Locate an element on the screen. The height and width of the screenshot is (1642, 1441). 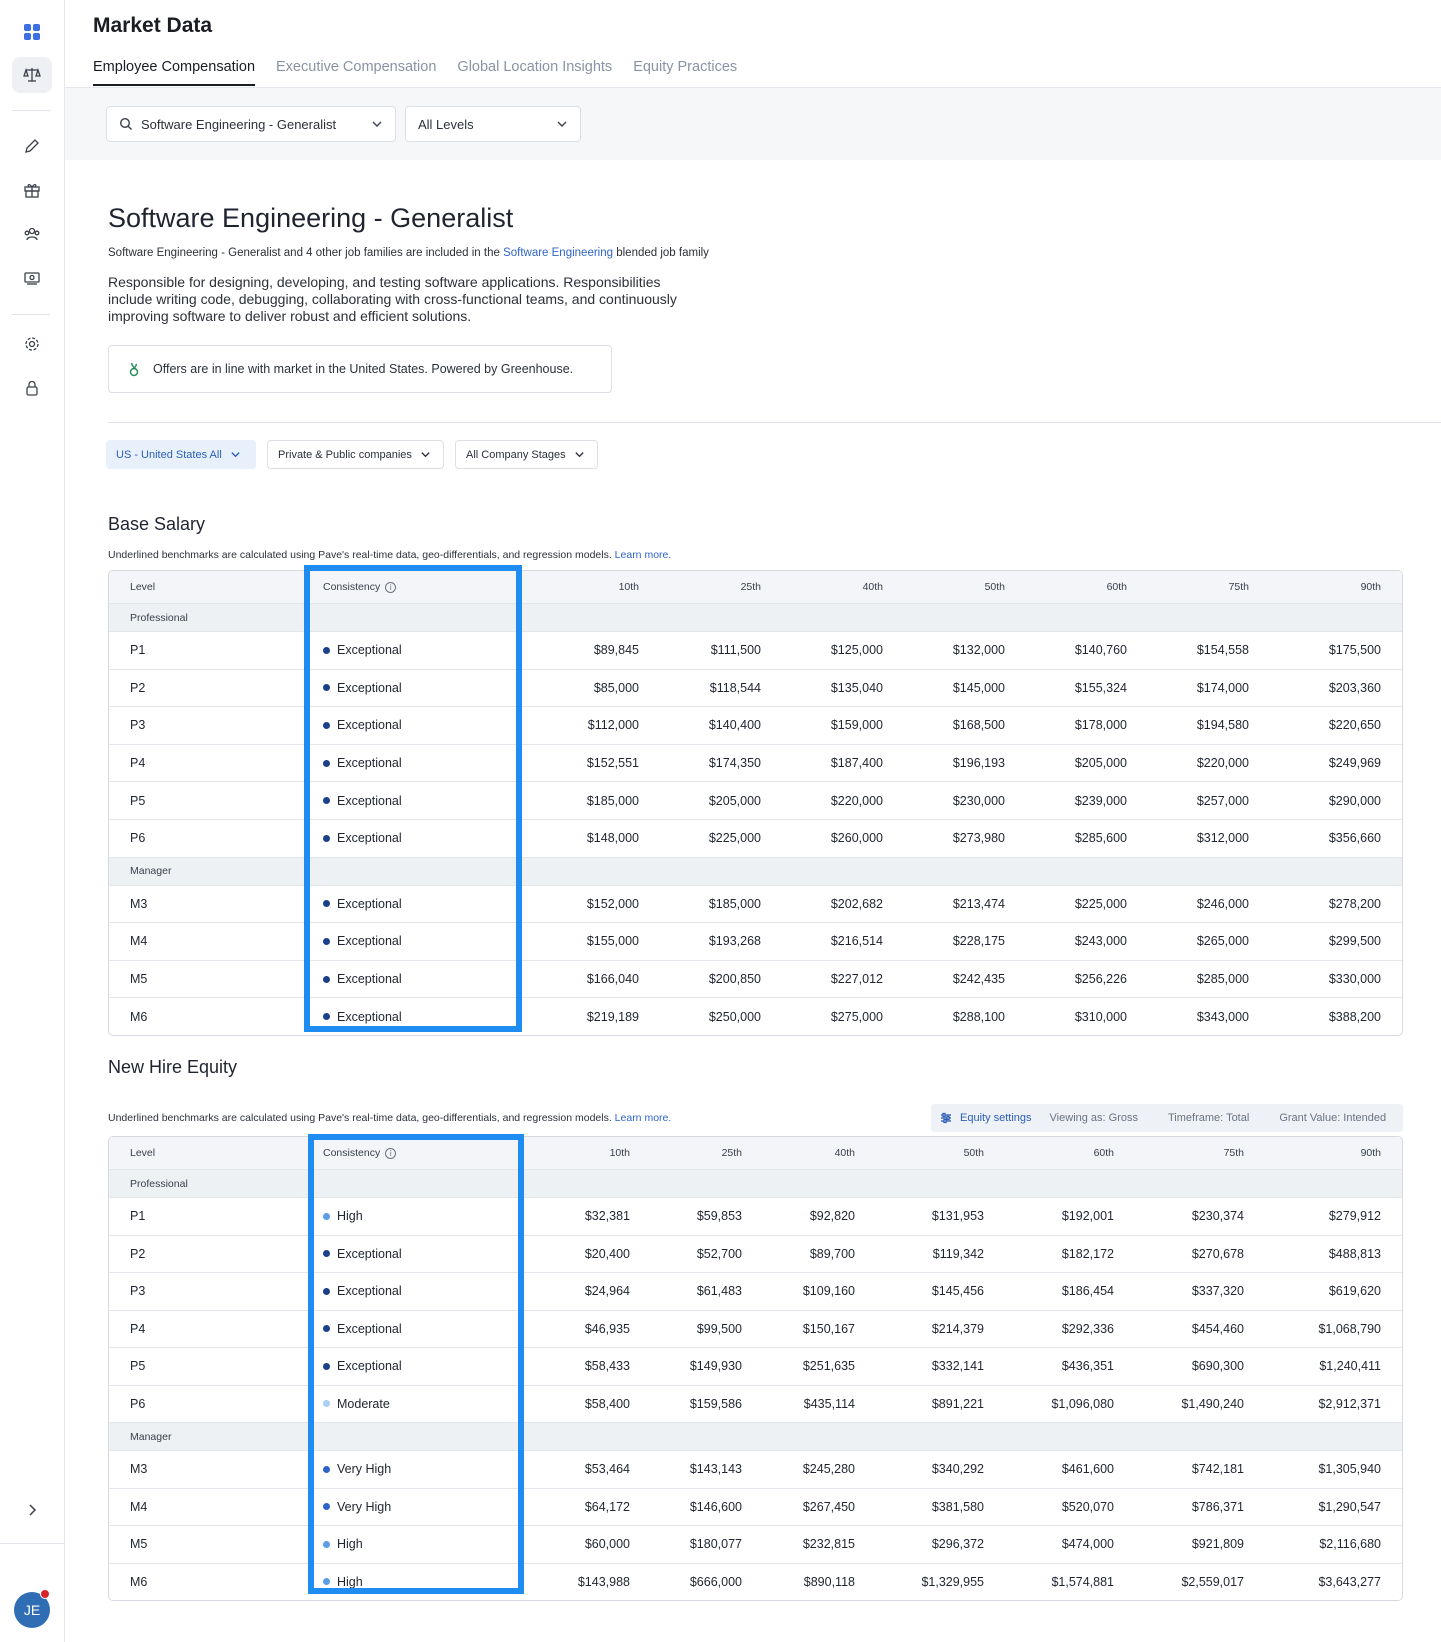
value-cell-75th: $257,000 is located at coordinates (1222, 800).